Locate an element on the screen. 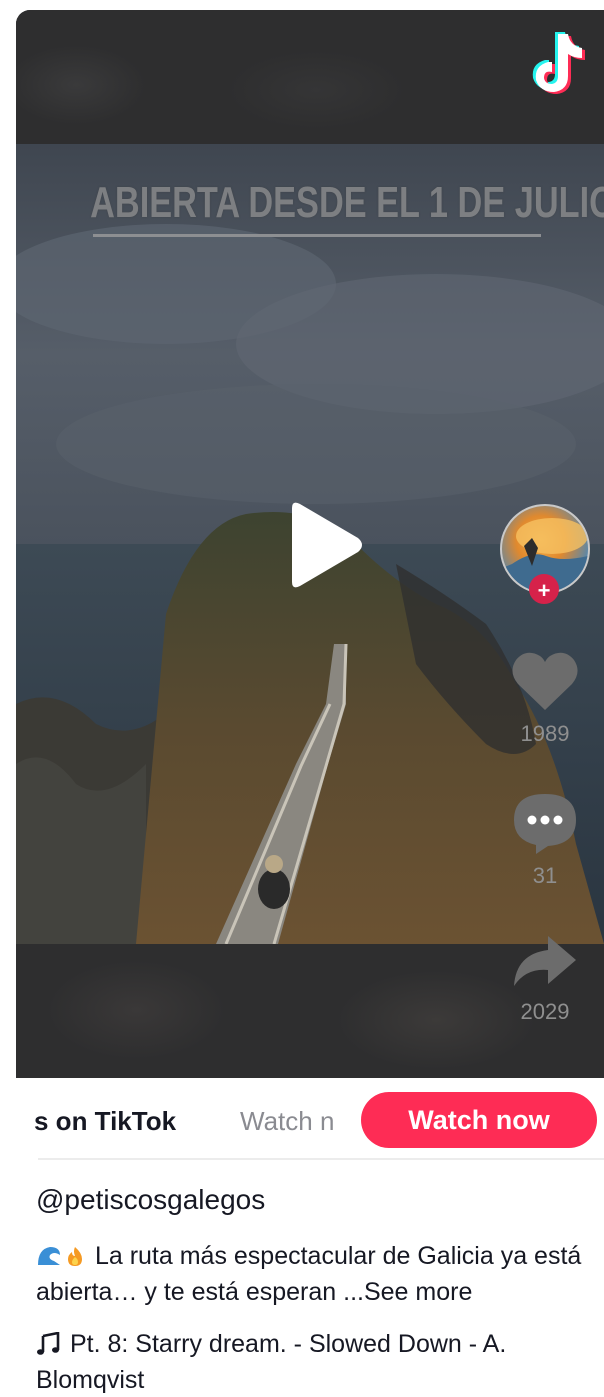 The image size is (604, 1397). creator-username: @petiscosgalegos is located at coordinates (150, 1200).